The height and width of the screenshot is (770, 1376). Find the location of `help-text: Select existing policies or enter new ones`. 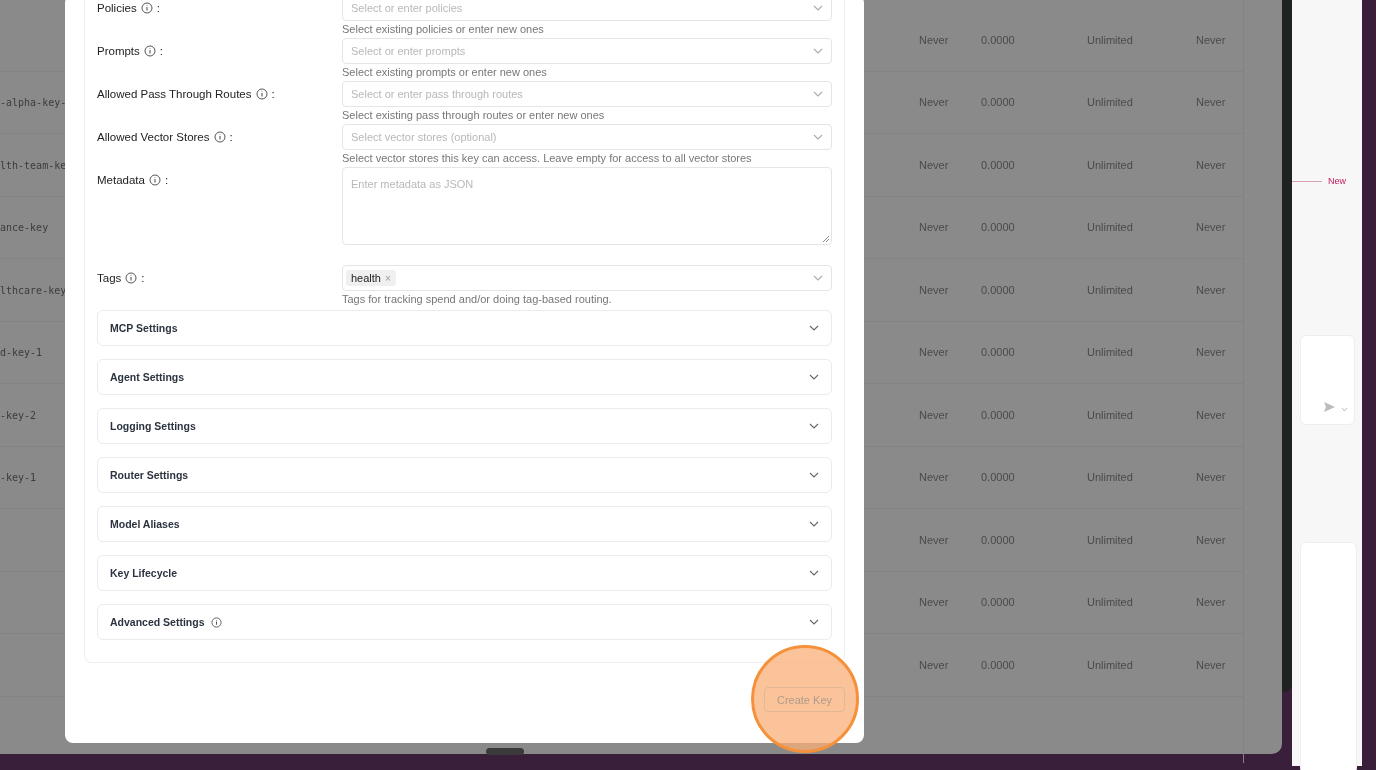

help-text: Select existing policies or enter new ones is located at coordinates (443, 29).